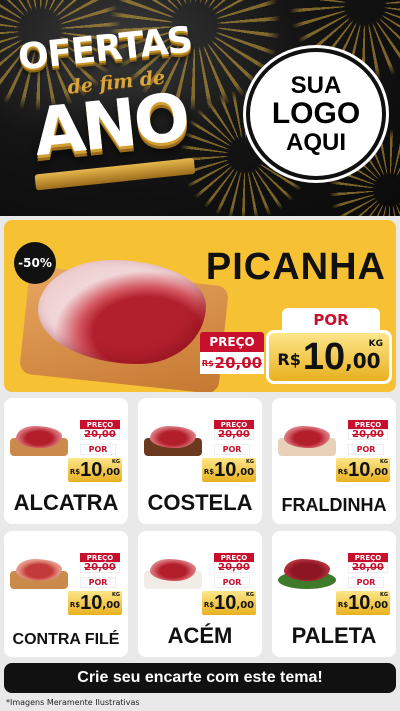 The image size is (400, 711). What do you see at coordinates (334, 505) in the screenshot?
I see `product-name: FRALDINHA` at bounding box center [334, 505].